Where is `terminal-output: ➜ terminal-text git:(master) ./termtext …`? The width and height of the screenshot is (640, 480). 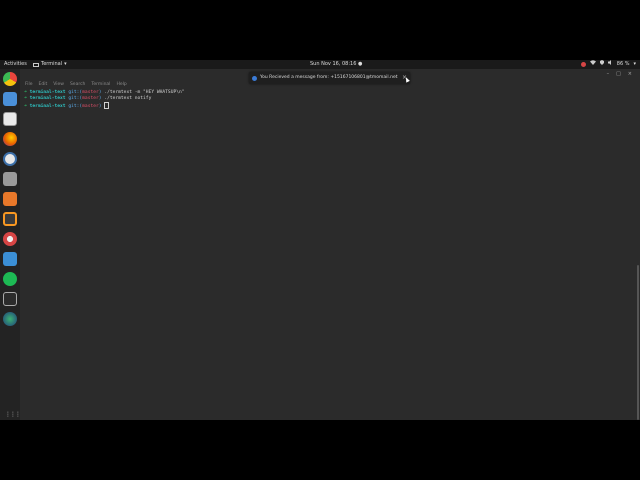 terminal-output: ➜ terminal-text git:(master) ./termtext … is located at coordinates (104, 100).